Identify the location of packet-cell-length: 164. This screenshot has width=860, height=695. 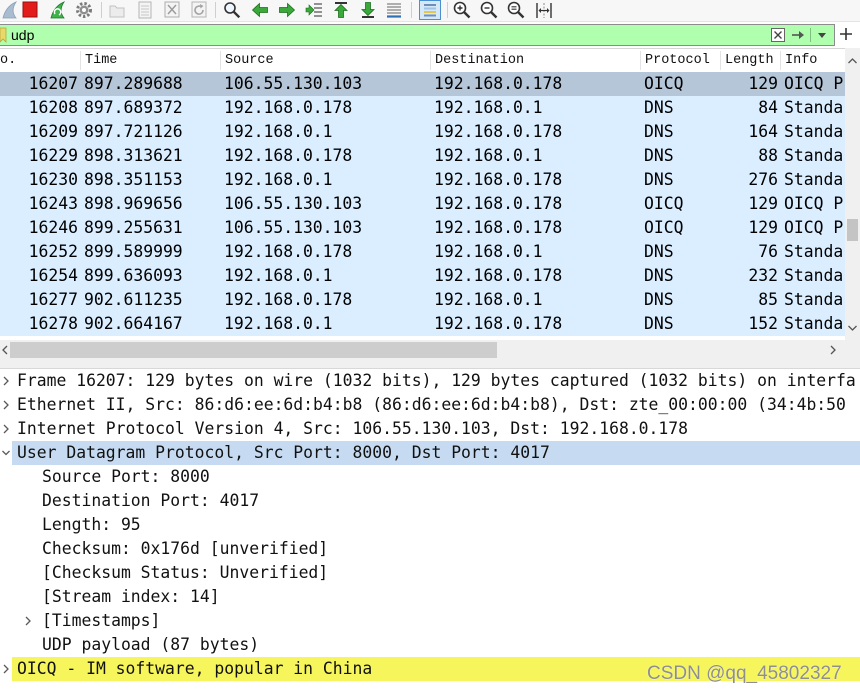
(763, 131).